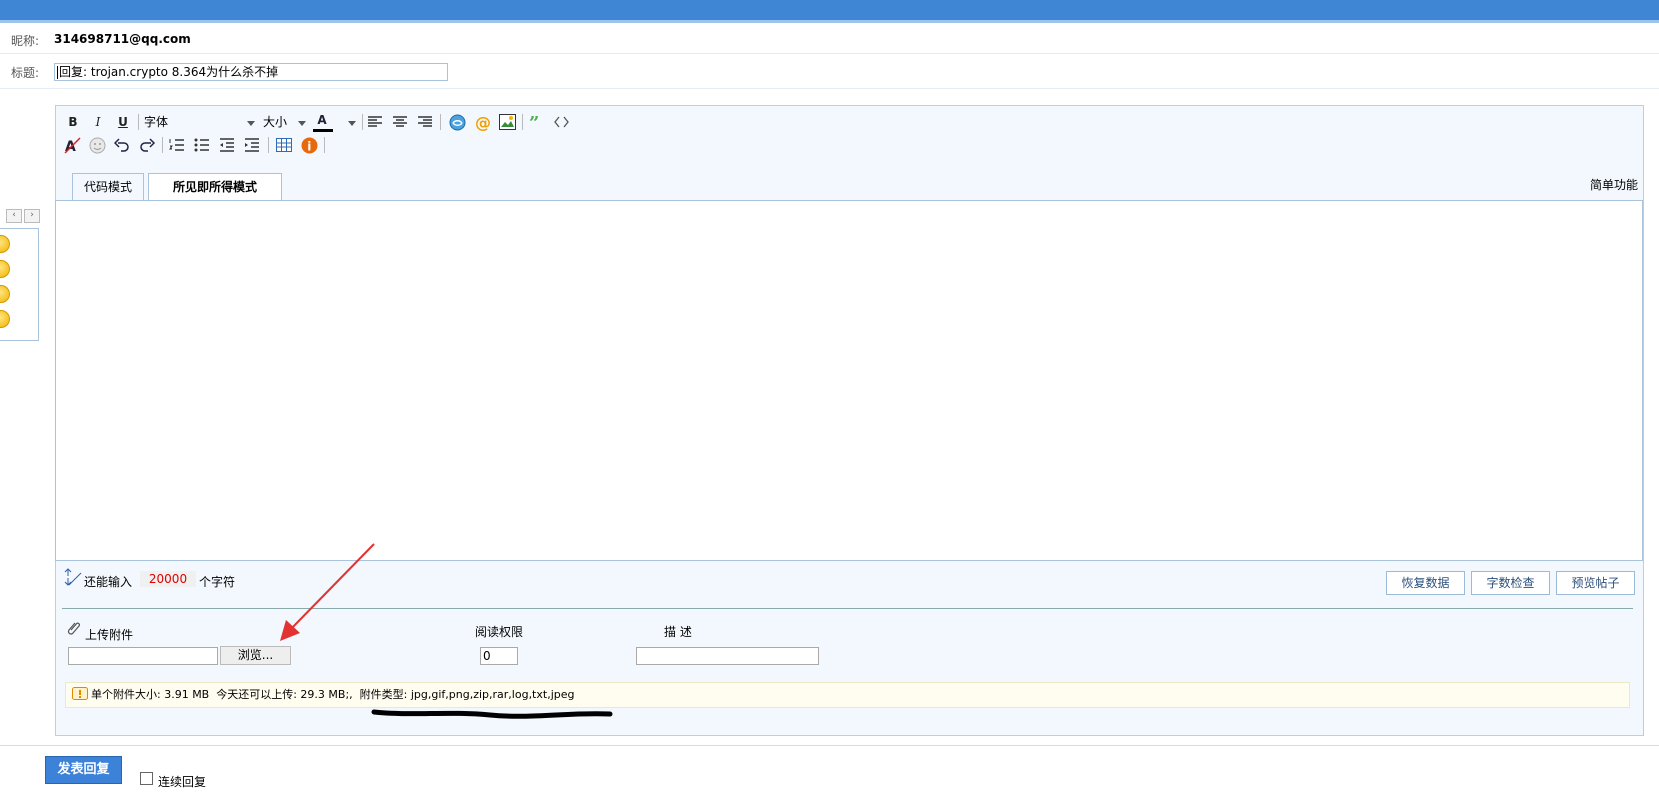 Image resolution: width=1659 pixels, height=792 pixels. What do you see at coordinates (375, 122) in the screenshot?
I see `align-left-icon` at bounding box center [375, 122].